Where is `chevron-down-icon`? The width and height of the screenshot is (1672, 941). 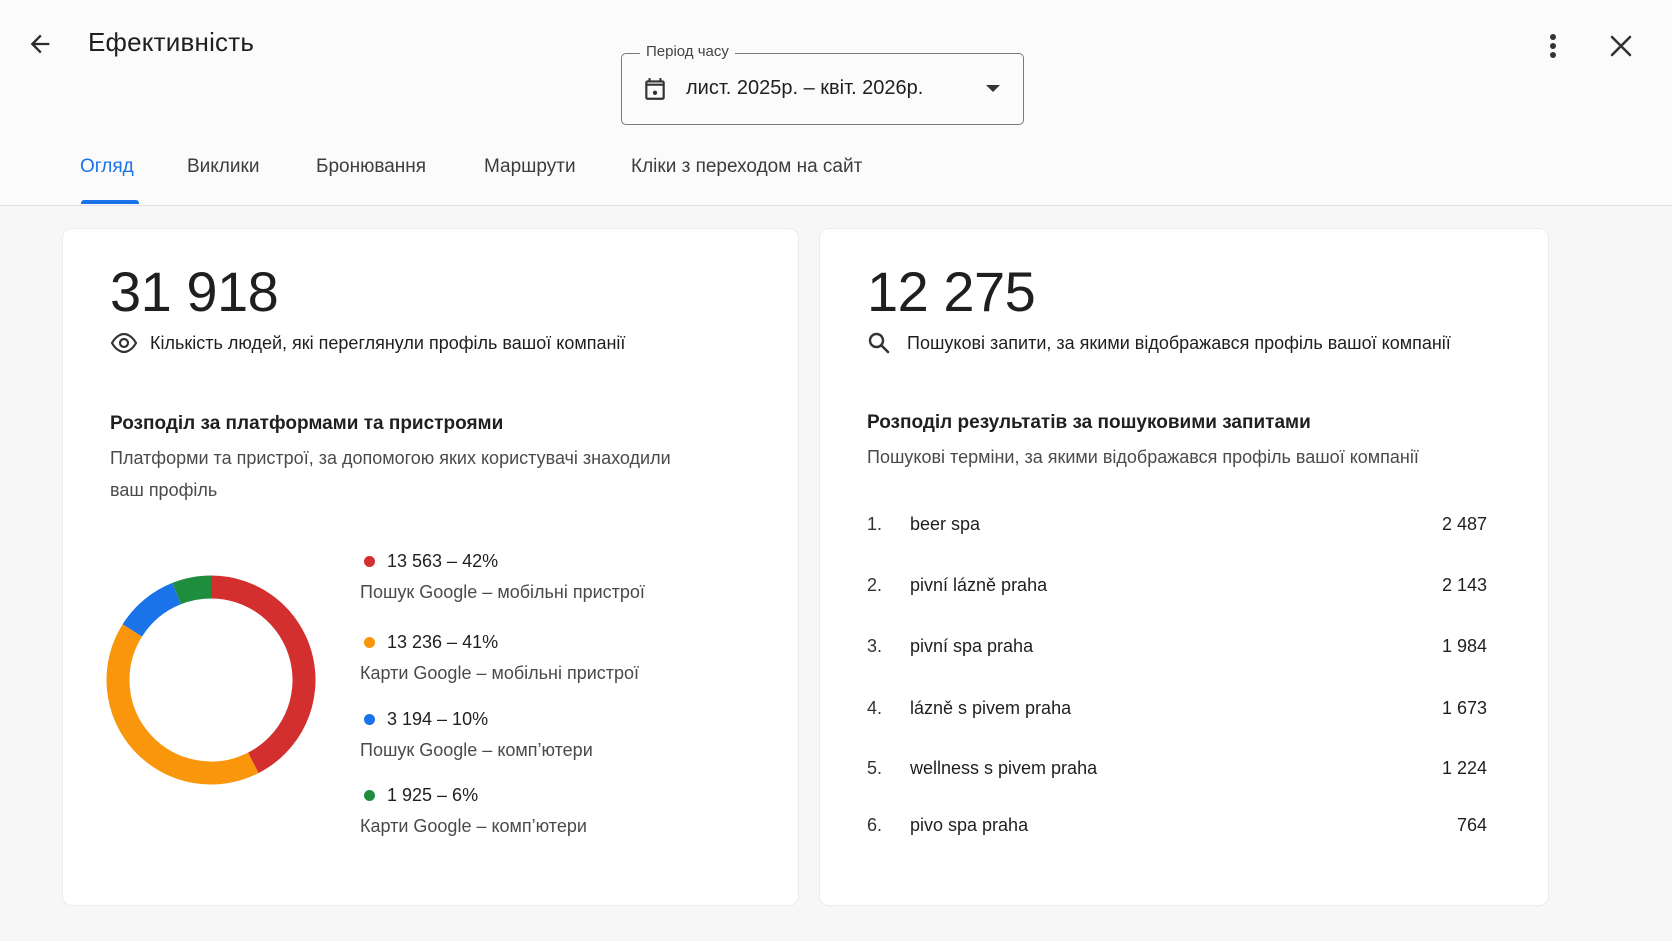 chevron-down-icon is located at coordinates (993, 88).